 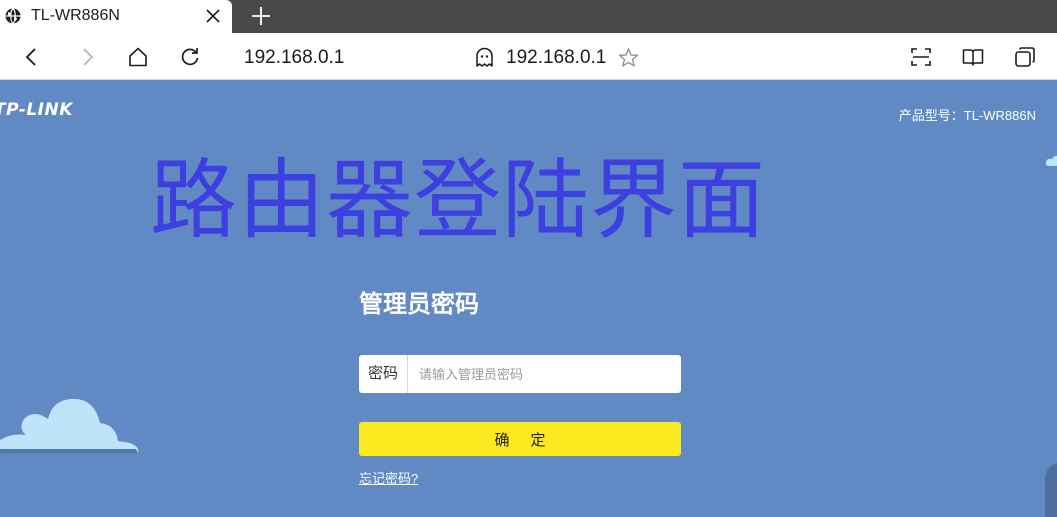 I want to click on forgot-password-link: 忘记密码?, so click(x=388, y=477).